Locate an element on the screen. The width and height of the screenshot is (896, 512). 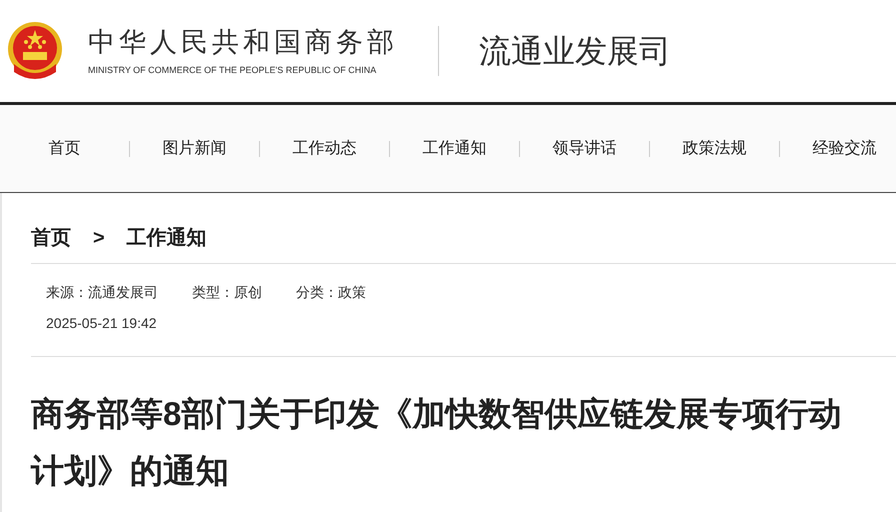
nav-link: 经验交流 is located at coordinates (838, 148).